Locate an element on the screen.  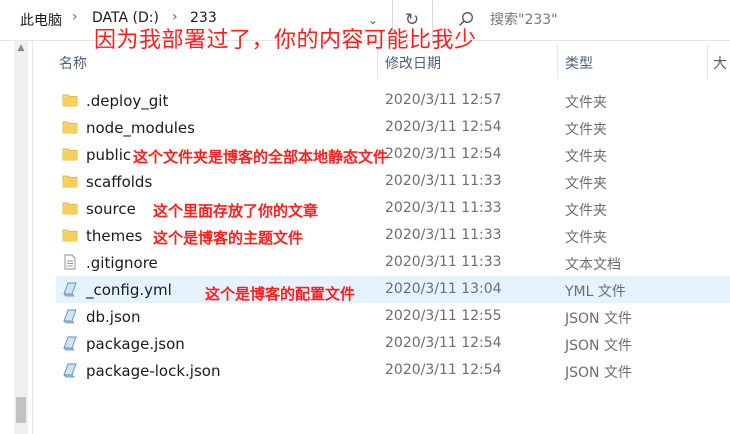
file-name: node_modules is located at coordinates (140, 128).